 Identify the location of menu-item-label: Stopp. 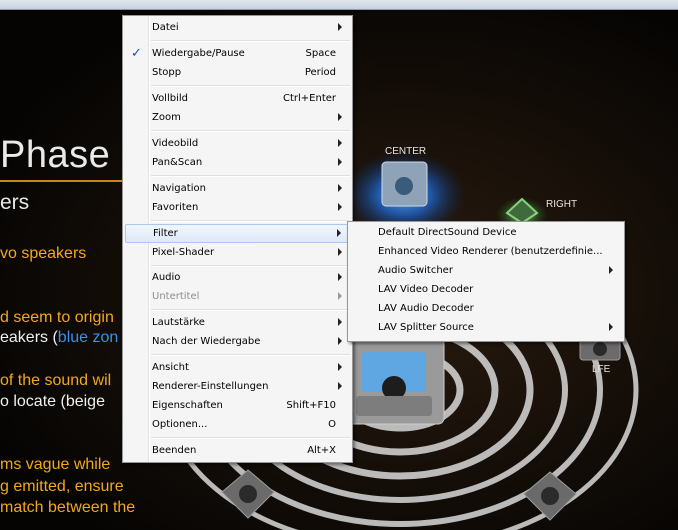
(167, 72).